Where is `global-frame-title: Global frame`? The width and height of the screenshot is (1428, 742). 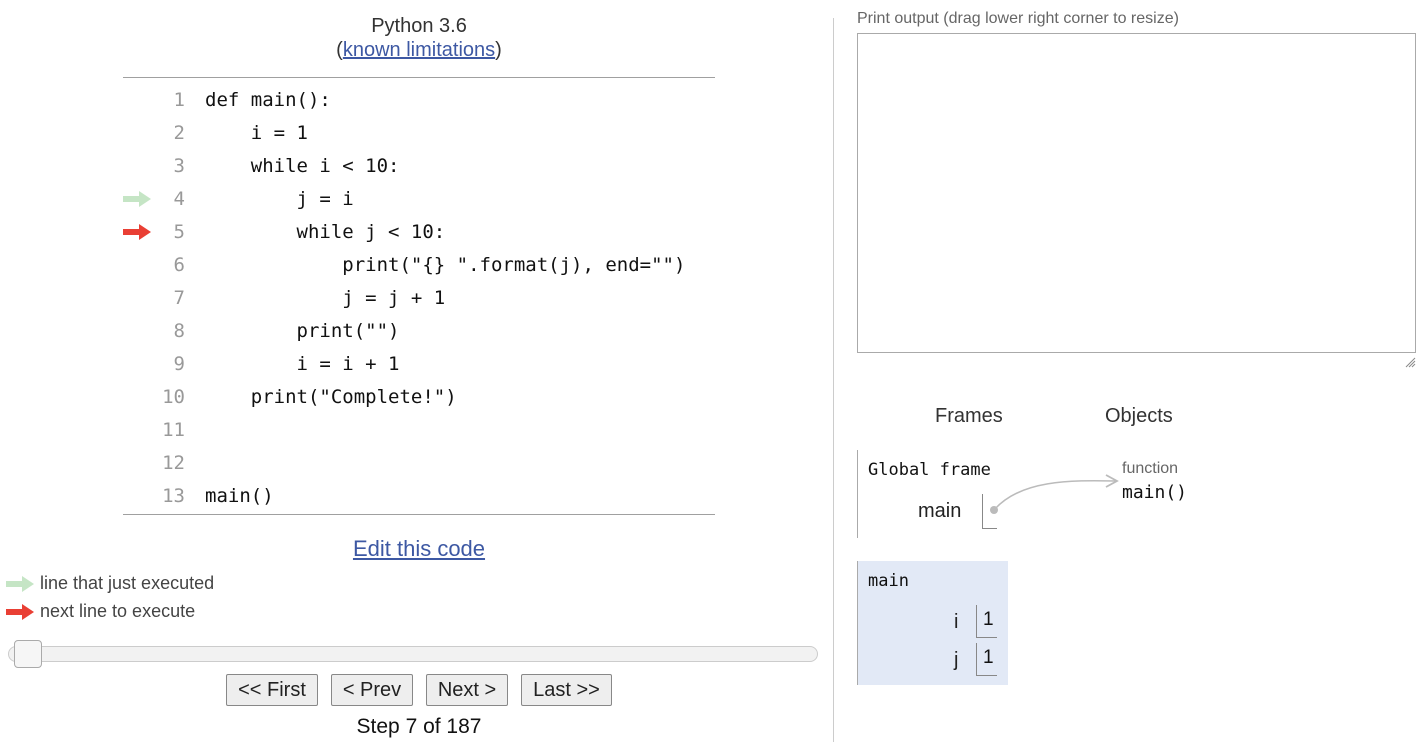 global-frame-title: Global frame is located at coordinates (929, 470).